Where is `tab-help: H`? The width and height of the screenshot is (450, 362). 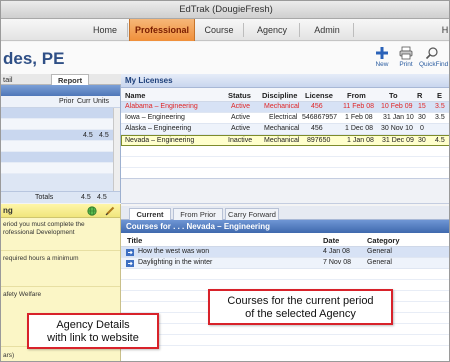 tab-help: H is located at coordinates (444, 30).